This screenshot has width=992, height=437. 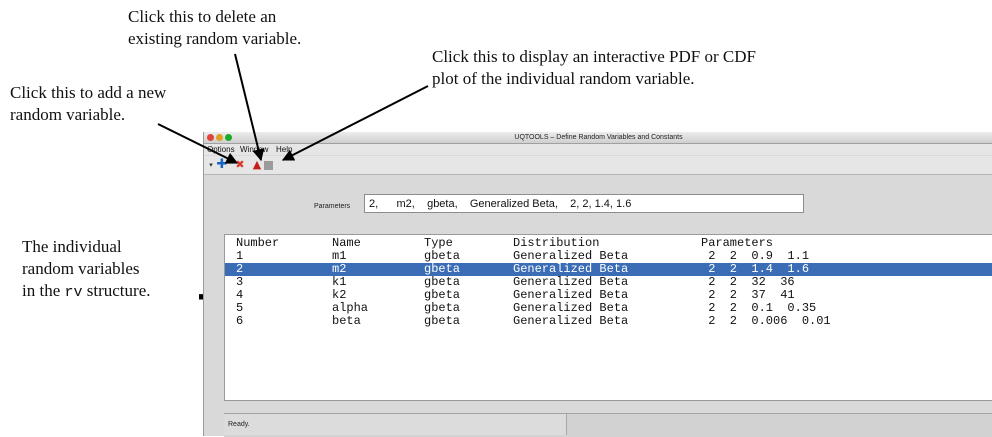 I want to click on arrow-to-add-icon, so click(x=198, y=143).